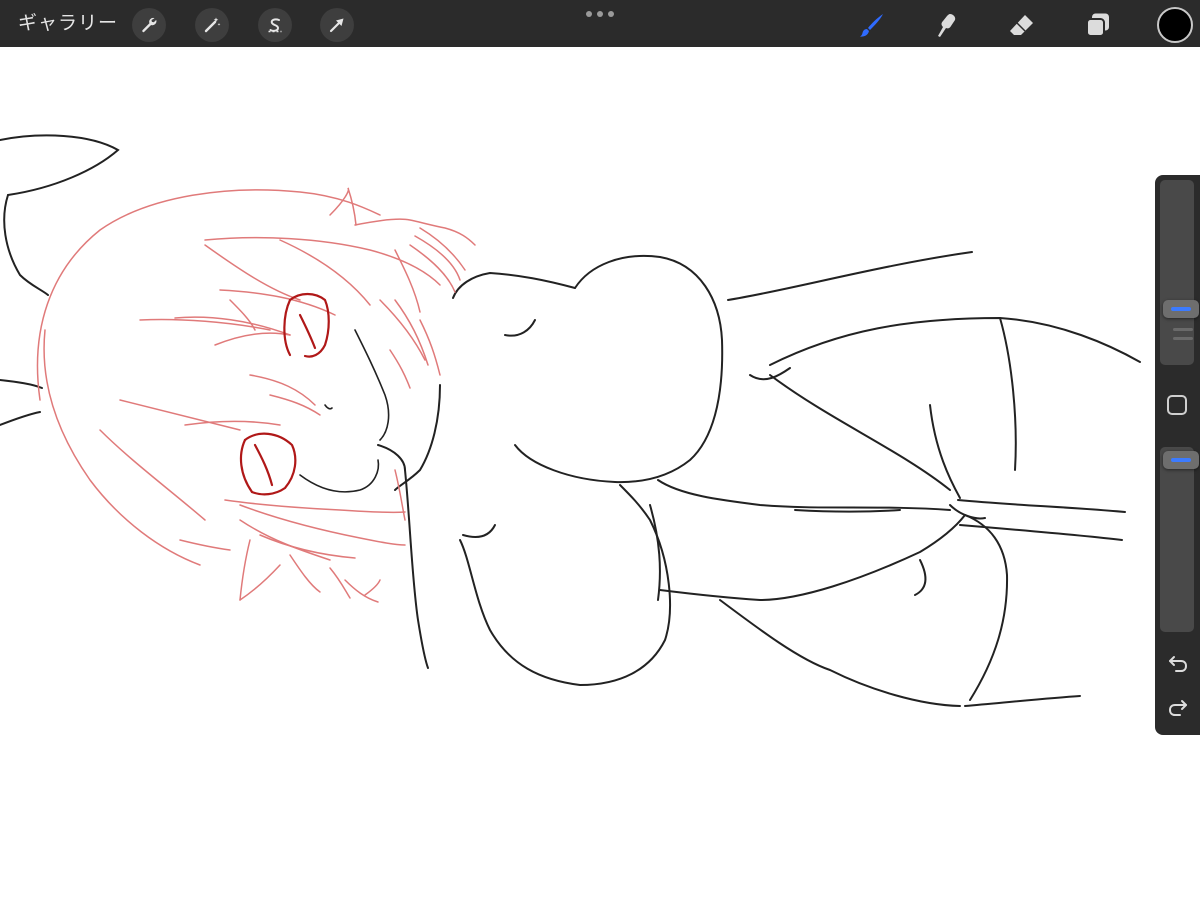  I want to click on top-toolbar: ギャラリー, so click(600, 23).